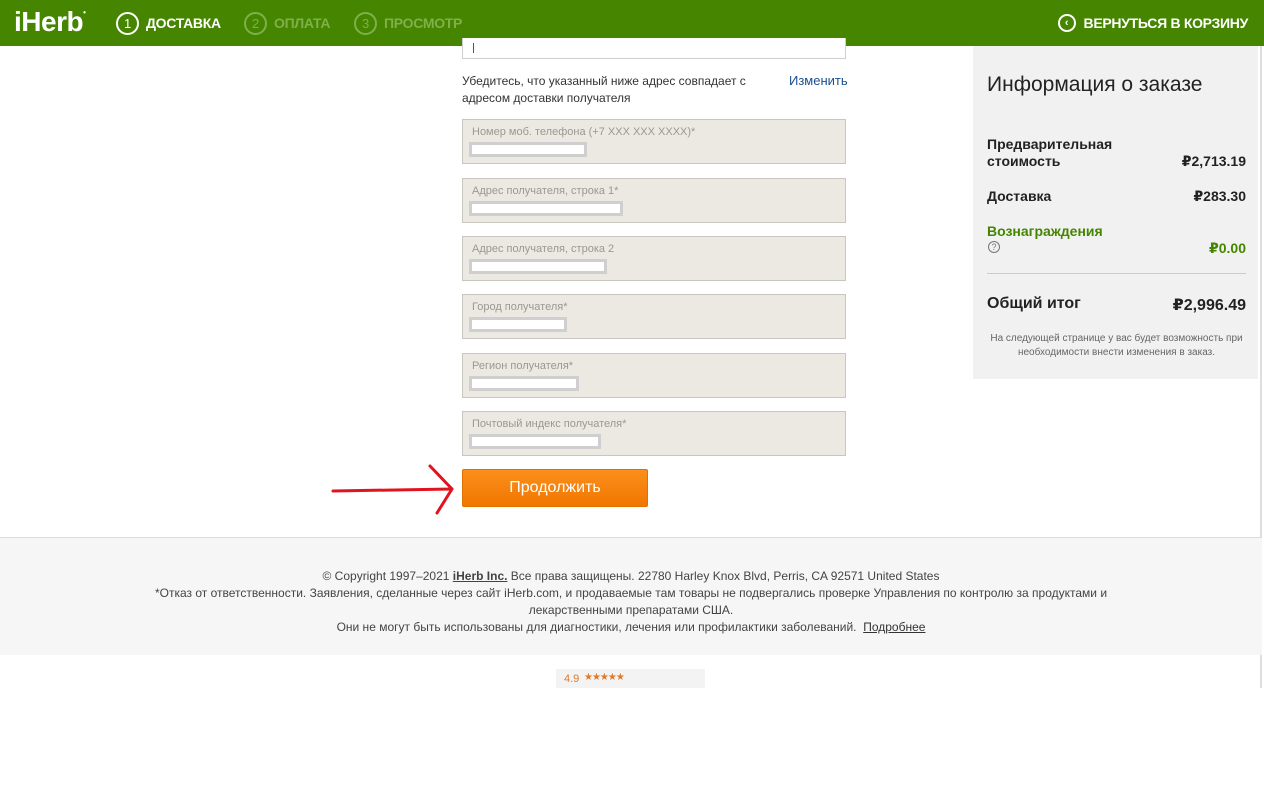 The height and width of the screenshot is (800, 1264). Describe the element at coordinates (1050, 152) in the screenshot. I see `subtotal-label: Предварительная стоимость` at that location.